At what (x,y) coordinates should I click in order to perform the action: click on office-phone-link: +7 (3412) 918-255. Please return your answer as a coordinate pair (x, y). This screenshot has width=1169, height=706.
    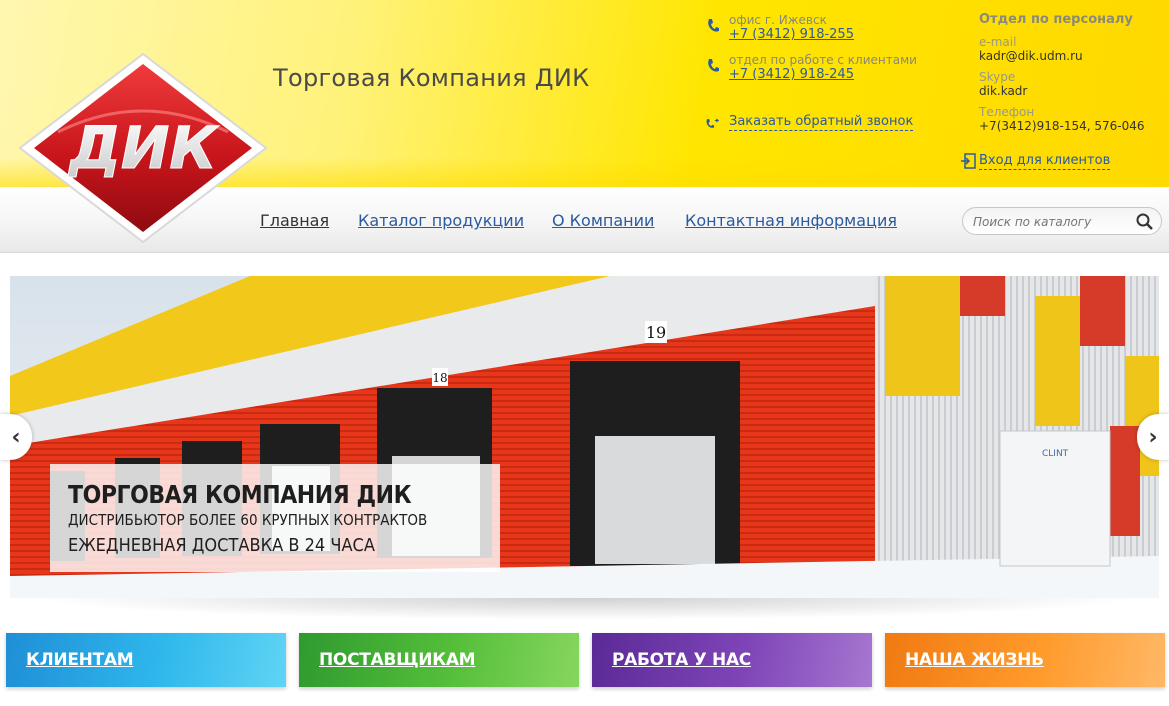
    Looking at the image, I should click on (791, 35).